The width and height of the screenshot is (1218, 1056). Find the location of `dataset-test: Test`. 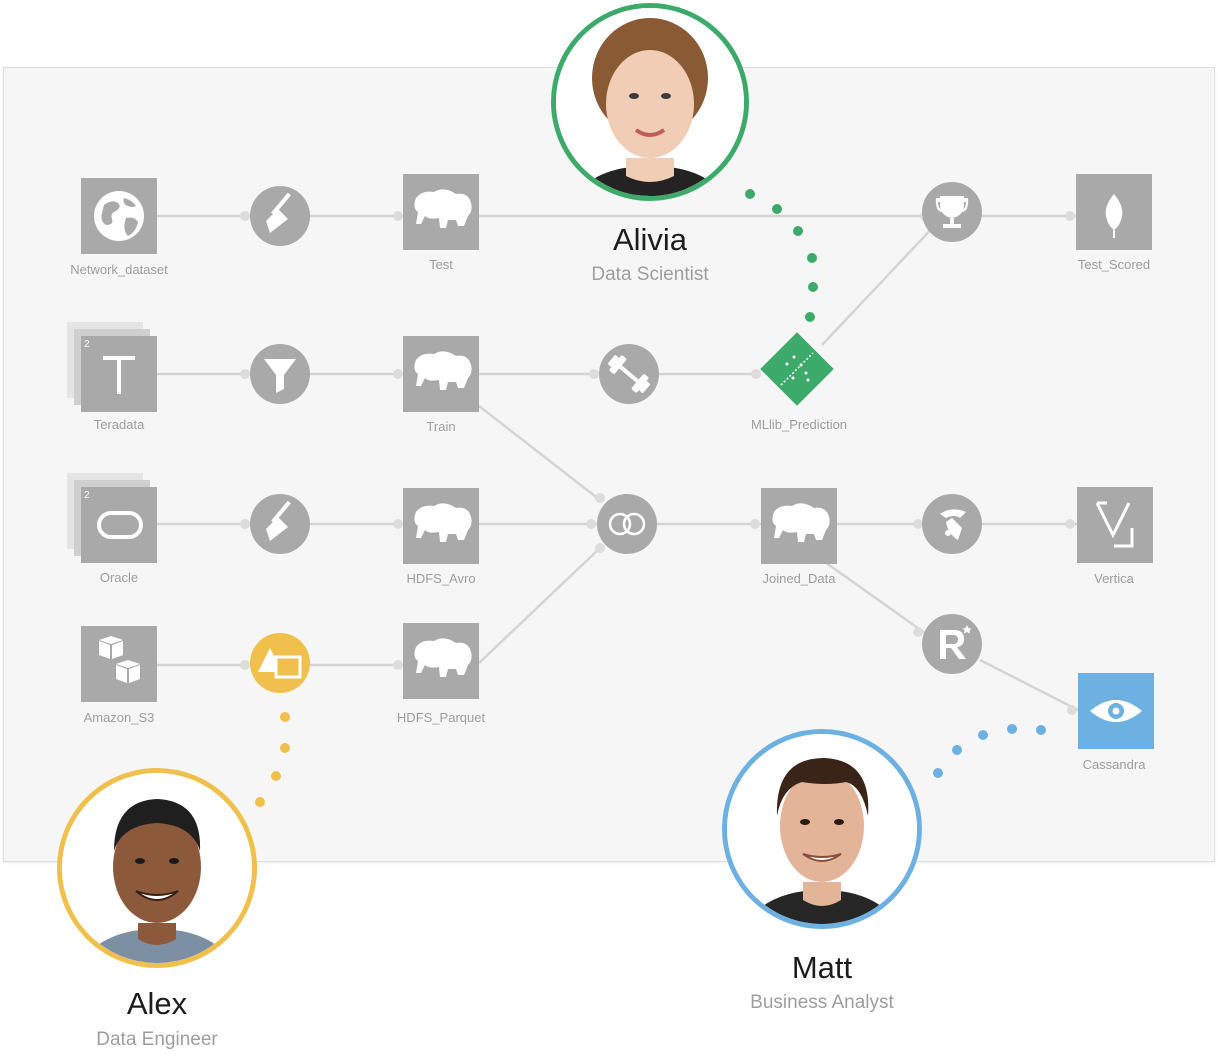

dataset-test: Test is located at coordinates (441, 223).